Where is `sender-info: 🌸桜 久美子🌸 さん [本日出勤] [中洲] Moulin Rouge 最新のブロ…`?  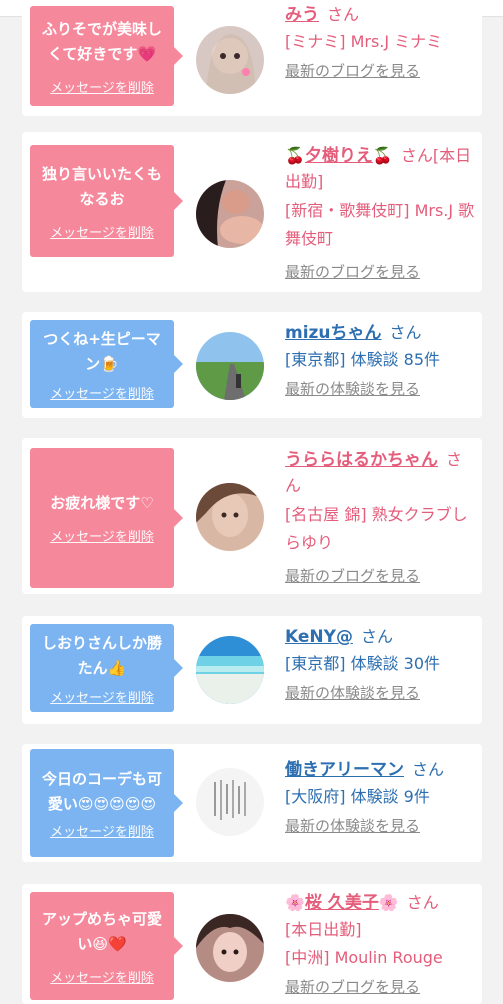 sender-info: 🌸桜 久美子🌸 さん [本日出勤] [中洲] Moulin Rouge 最新のブロ… is located at coordinates (381, 944).